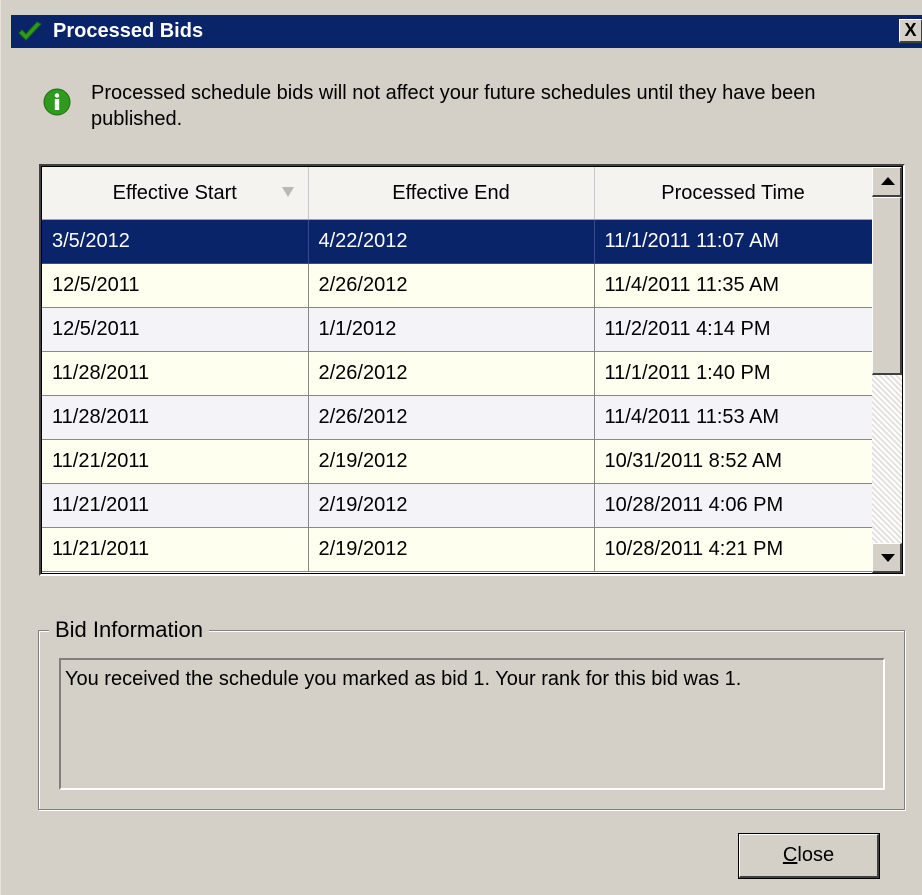 This screenshot has height=895, width=922. I want to click on table-row: 12/5/2011 2/26/2012 11/4/2011 11:35 AM, so click(457, 285).